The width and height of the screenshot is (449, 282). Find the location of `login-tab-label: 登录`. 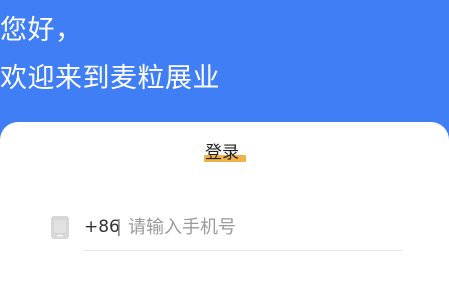

login-tab-label: 登录 is located at coordinates (222, 153).